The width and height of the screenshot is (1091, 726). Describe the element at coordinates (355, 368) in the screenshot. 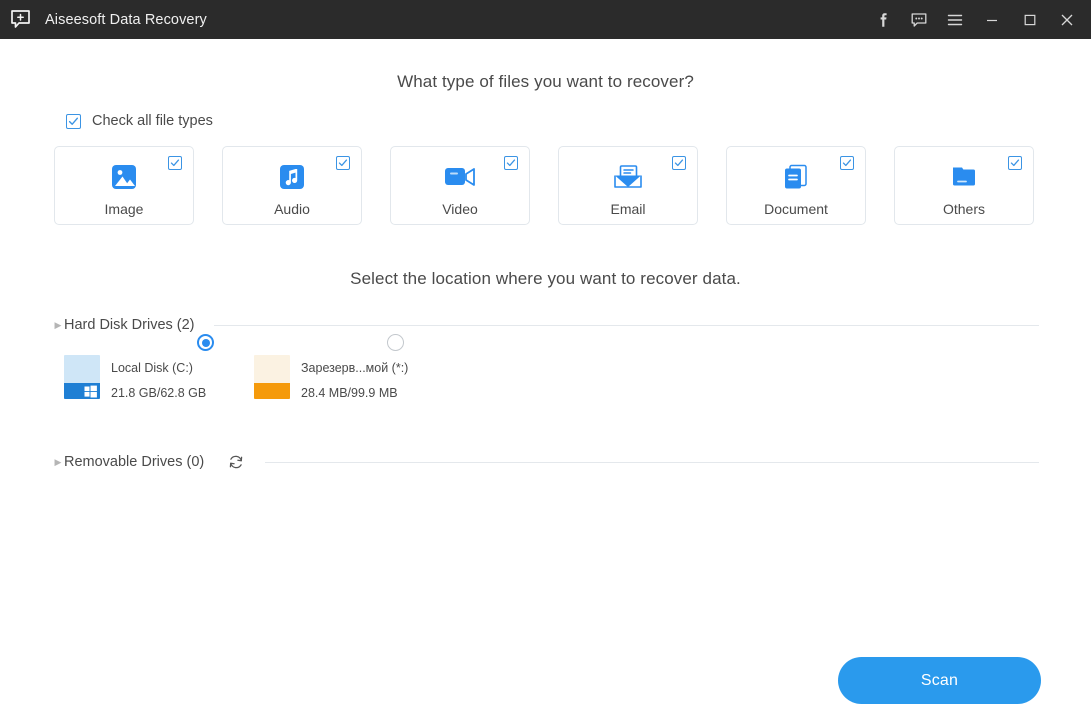

I see `drive-name: Зарезерв...мой (*:)` at that location.